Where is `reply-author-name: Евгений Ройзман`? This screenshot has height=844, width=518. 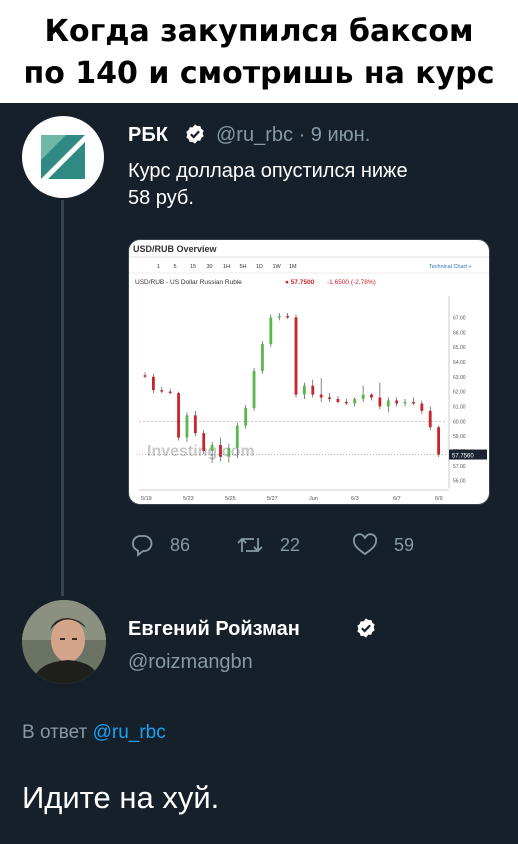
reply-author-name: Евгений Ройзман is located at coordinates (214, 629).